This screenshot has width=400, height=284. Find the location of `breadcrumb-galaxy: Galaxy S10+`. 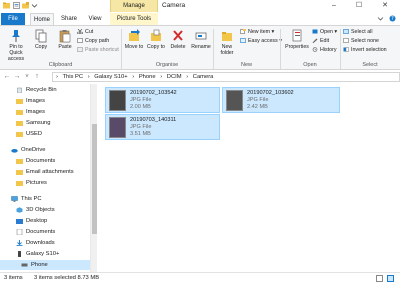

breadcrumb-galaxy: Galaxy S10+ is located at coordinates (110, 77).